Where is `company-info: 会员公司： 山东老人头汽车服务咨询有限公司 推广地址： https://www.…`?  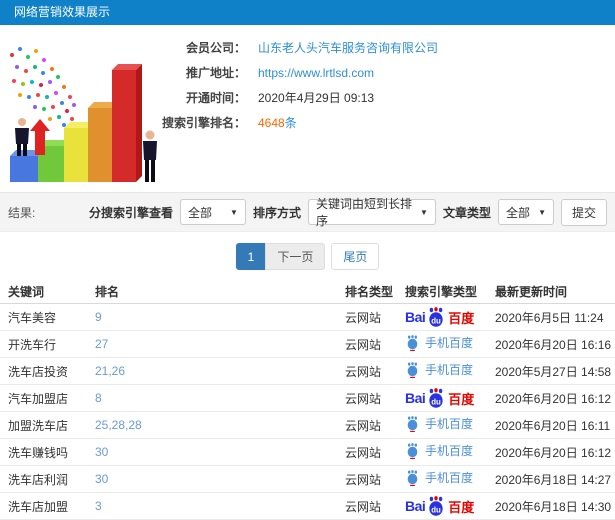 company-info: 会员公司： 山东老人头汽车服务咨询有限公司 推广地址： https://www.… is located at coordinates (294, 85).